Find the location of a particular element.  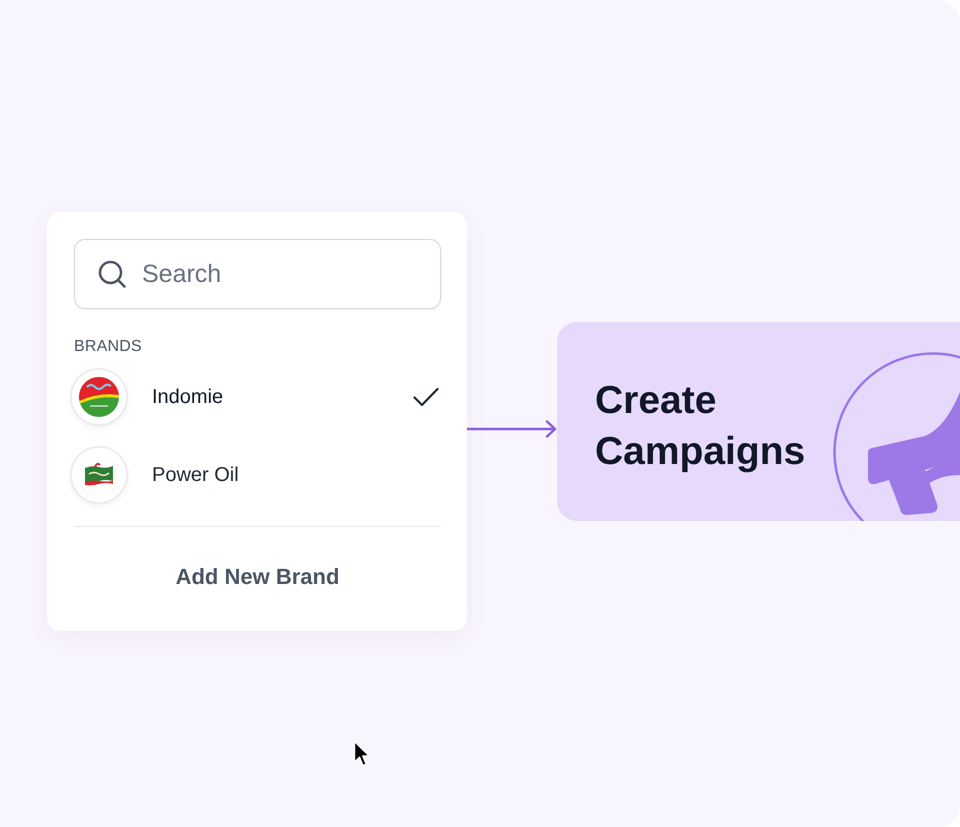

brand-option: Power Oil is located at coordinates (255, 475).